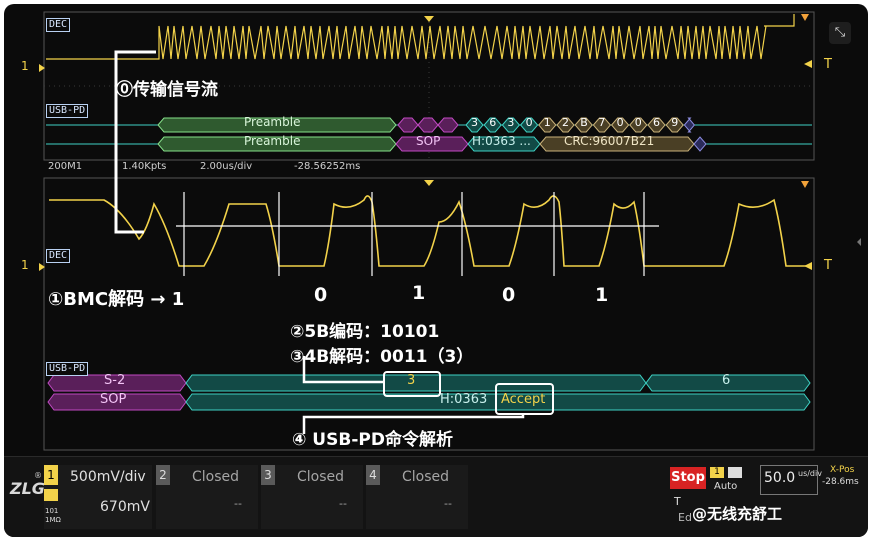 The width and height of the screenshot is (872, 541). Describe the element at coordinates (272, 141) in the screenshot. I see `preamble-label-row2: Preamble` at that location.